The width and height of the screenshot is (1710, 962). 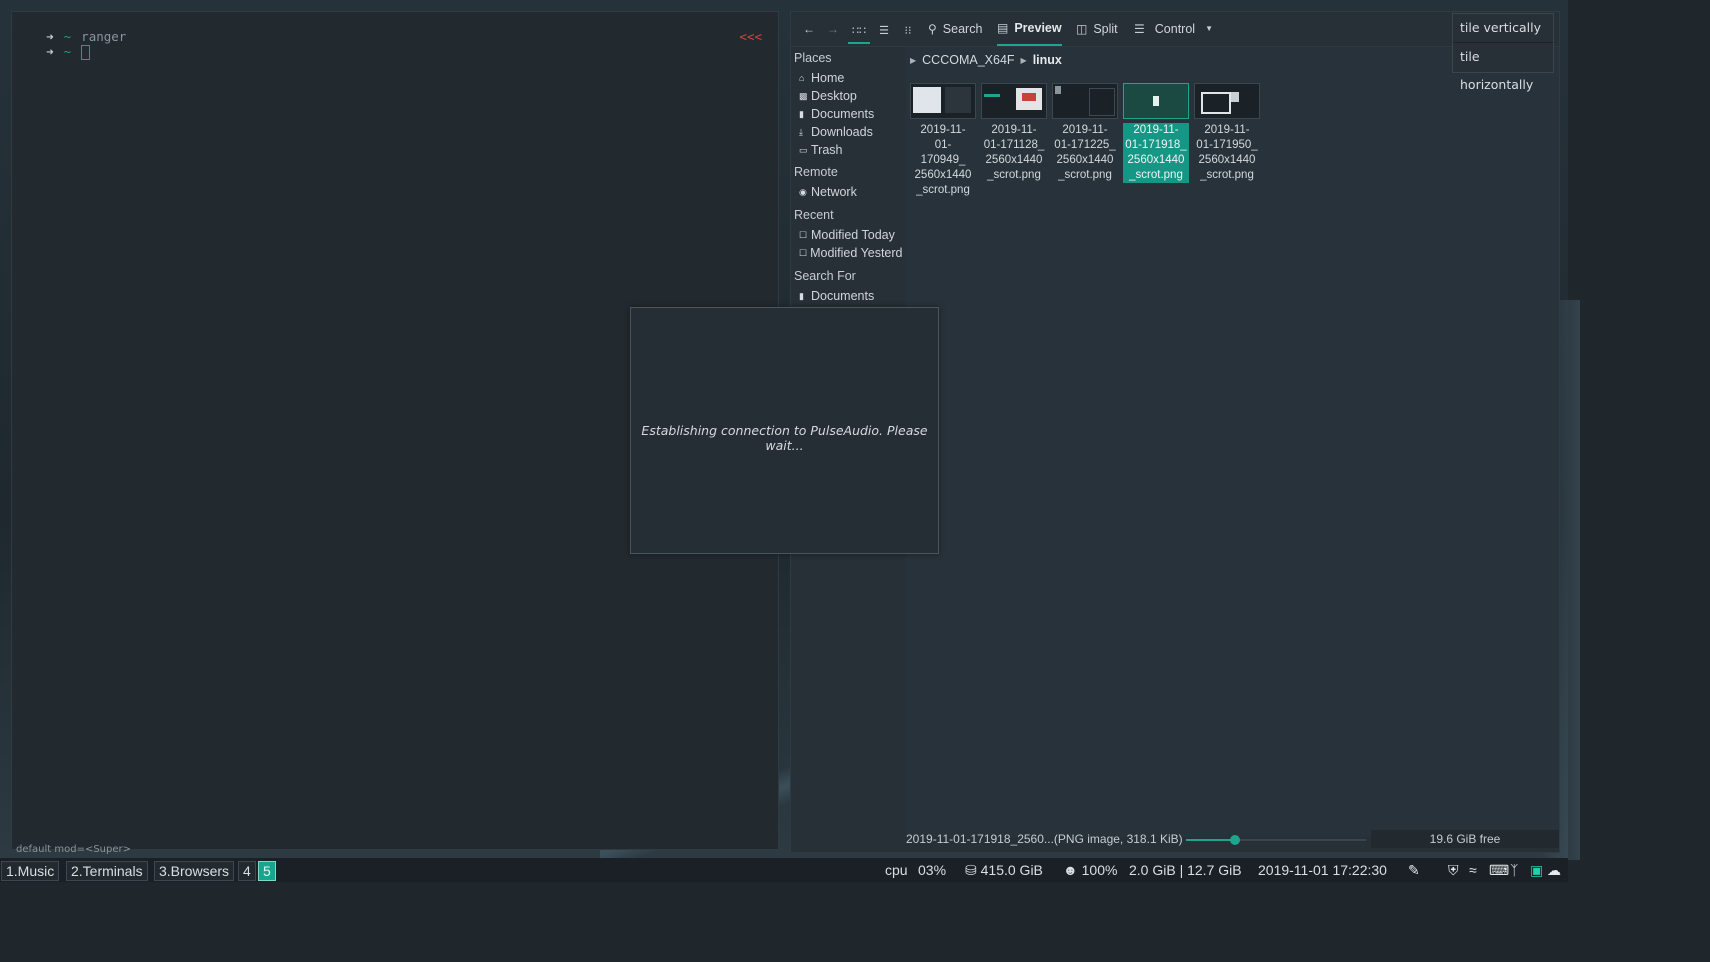 I want to click on file-item-selected: 2019-11- 01-171918_ 2560x1440 _scrot.png, so click(x=1156, y=133).